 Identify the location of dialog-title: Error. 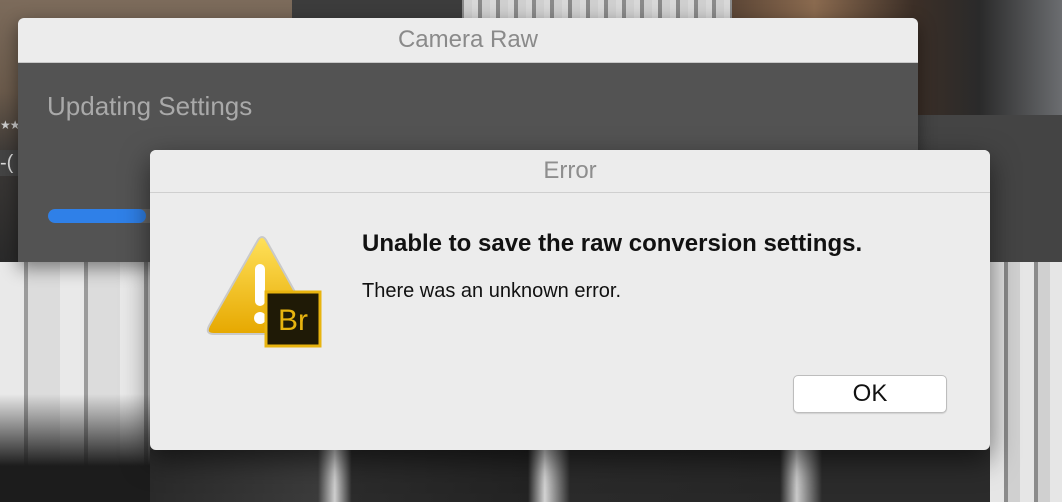
(570, 170).